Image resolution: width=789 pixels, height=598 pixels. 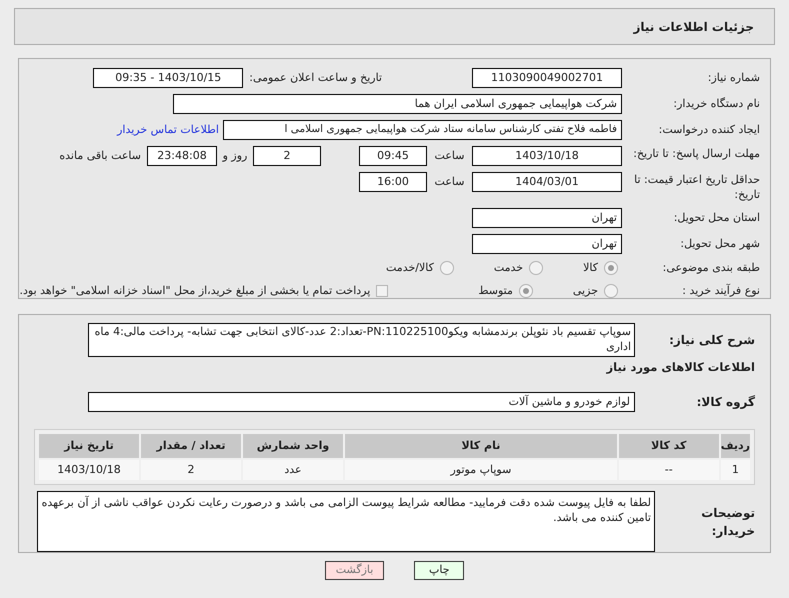 I want to click on text-field: 1403/10/15 - 09:35, so click(x=168, y=78).